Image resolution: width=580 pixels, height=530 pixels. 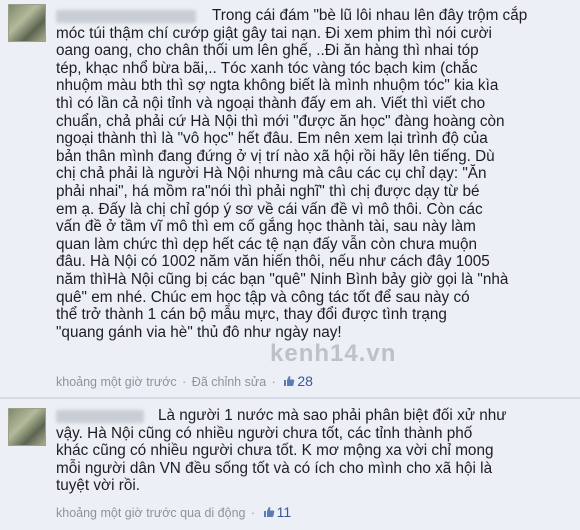 I want to click on comment-meta: khoảng một giờ trước · Đã chỉnh sửa · 28, so click(x=184, y=381).